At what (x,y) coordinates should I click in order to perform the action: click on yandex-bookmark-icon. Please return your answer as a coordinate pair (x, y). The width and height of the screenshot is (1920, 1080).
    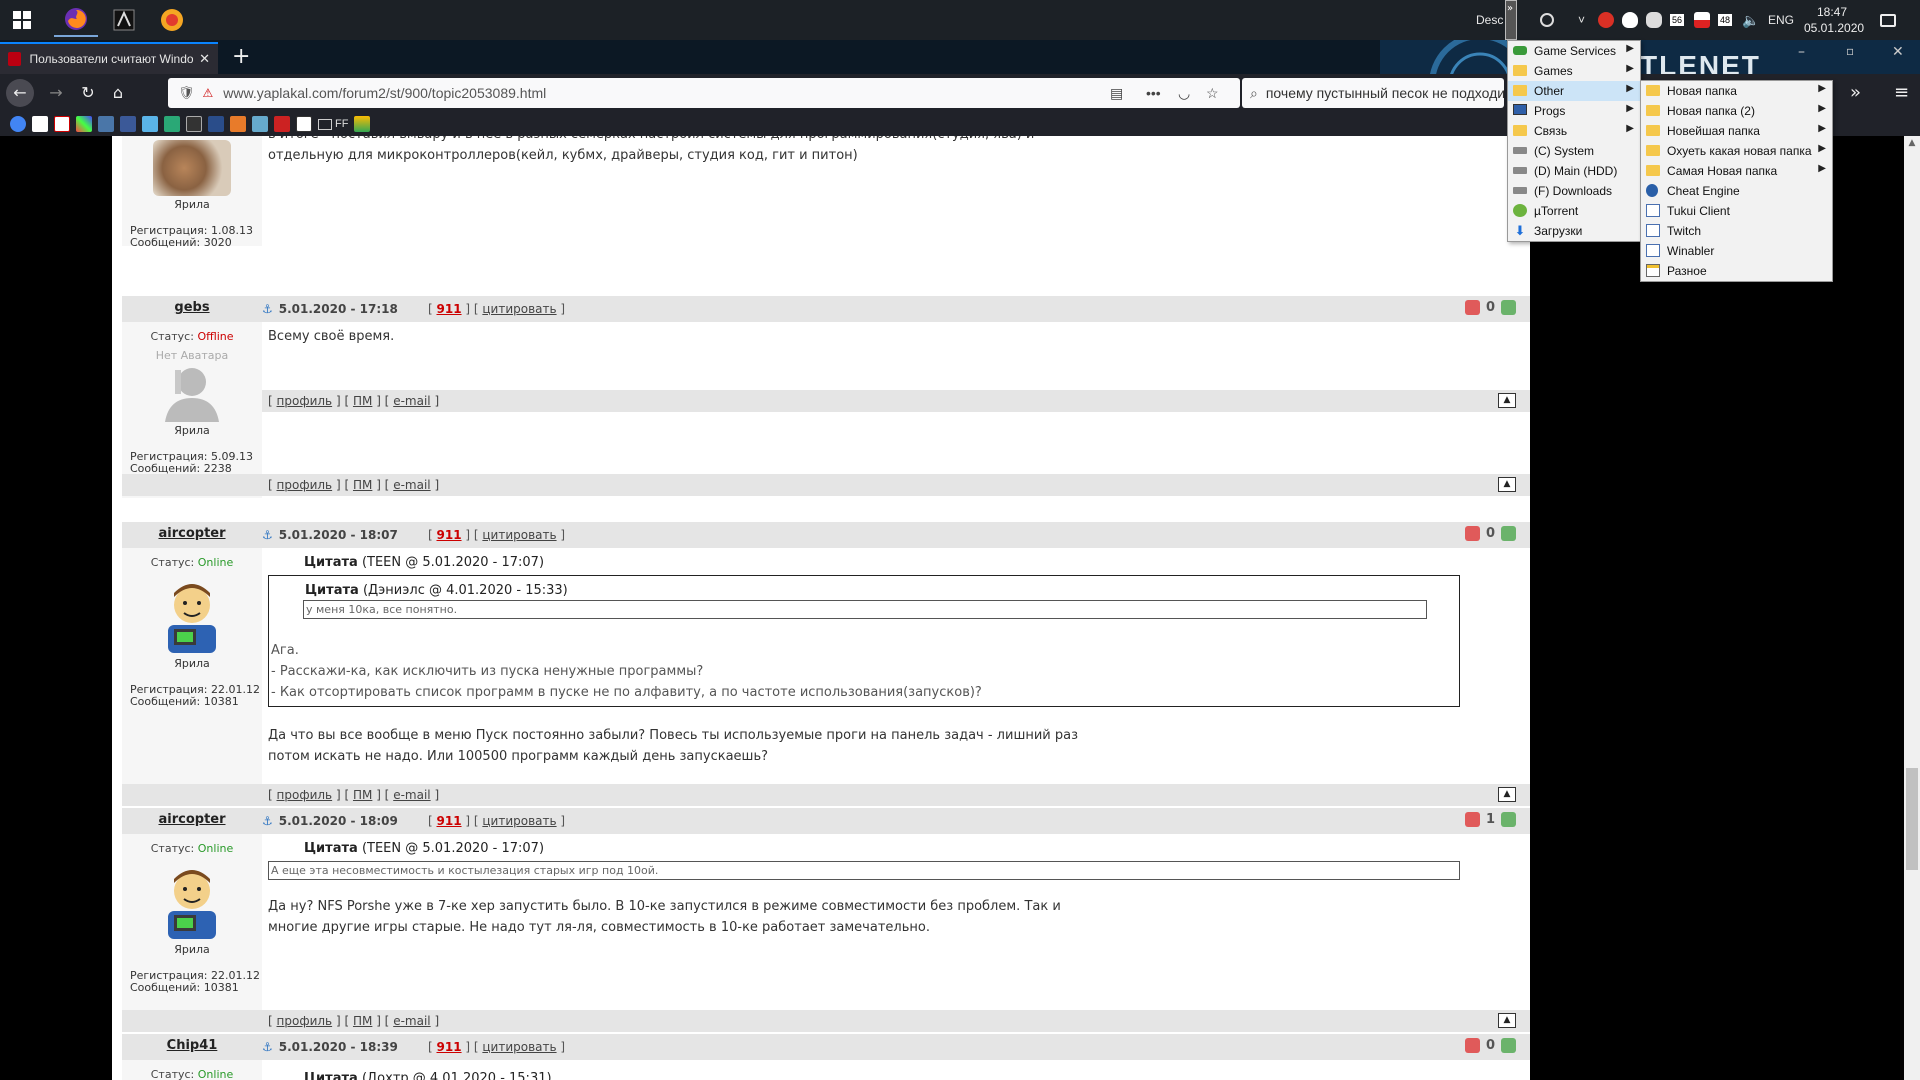
    Looking at the image, I should click on (40, 124).